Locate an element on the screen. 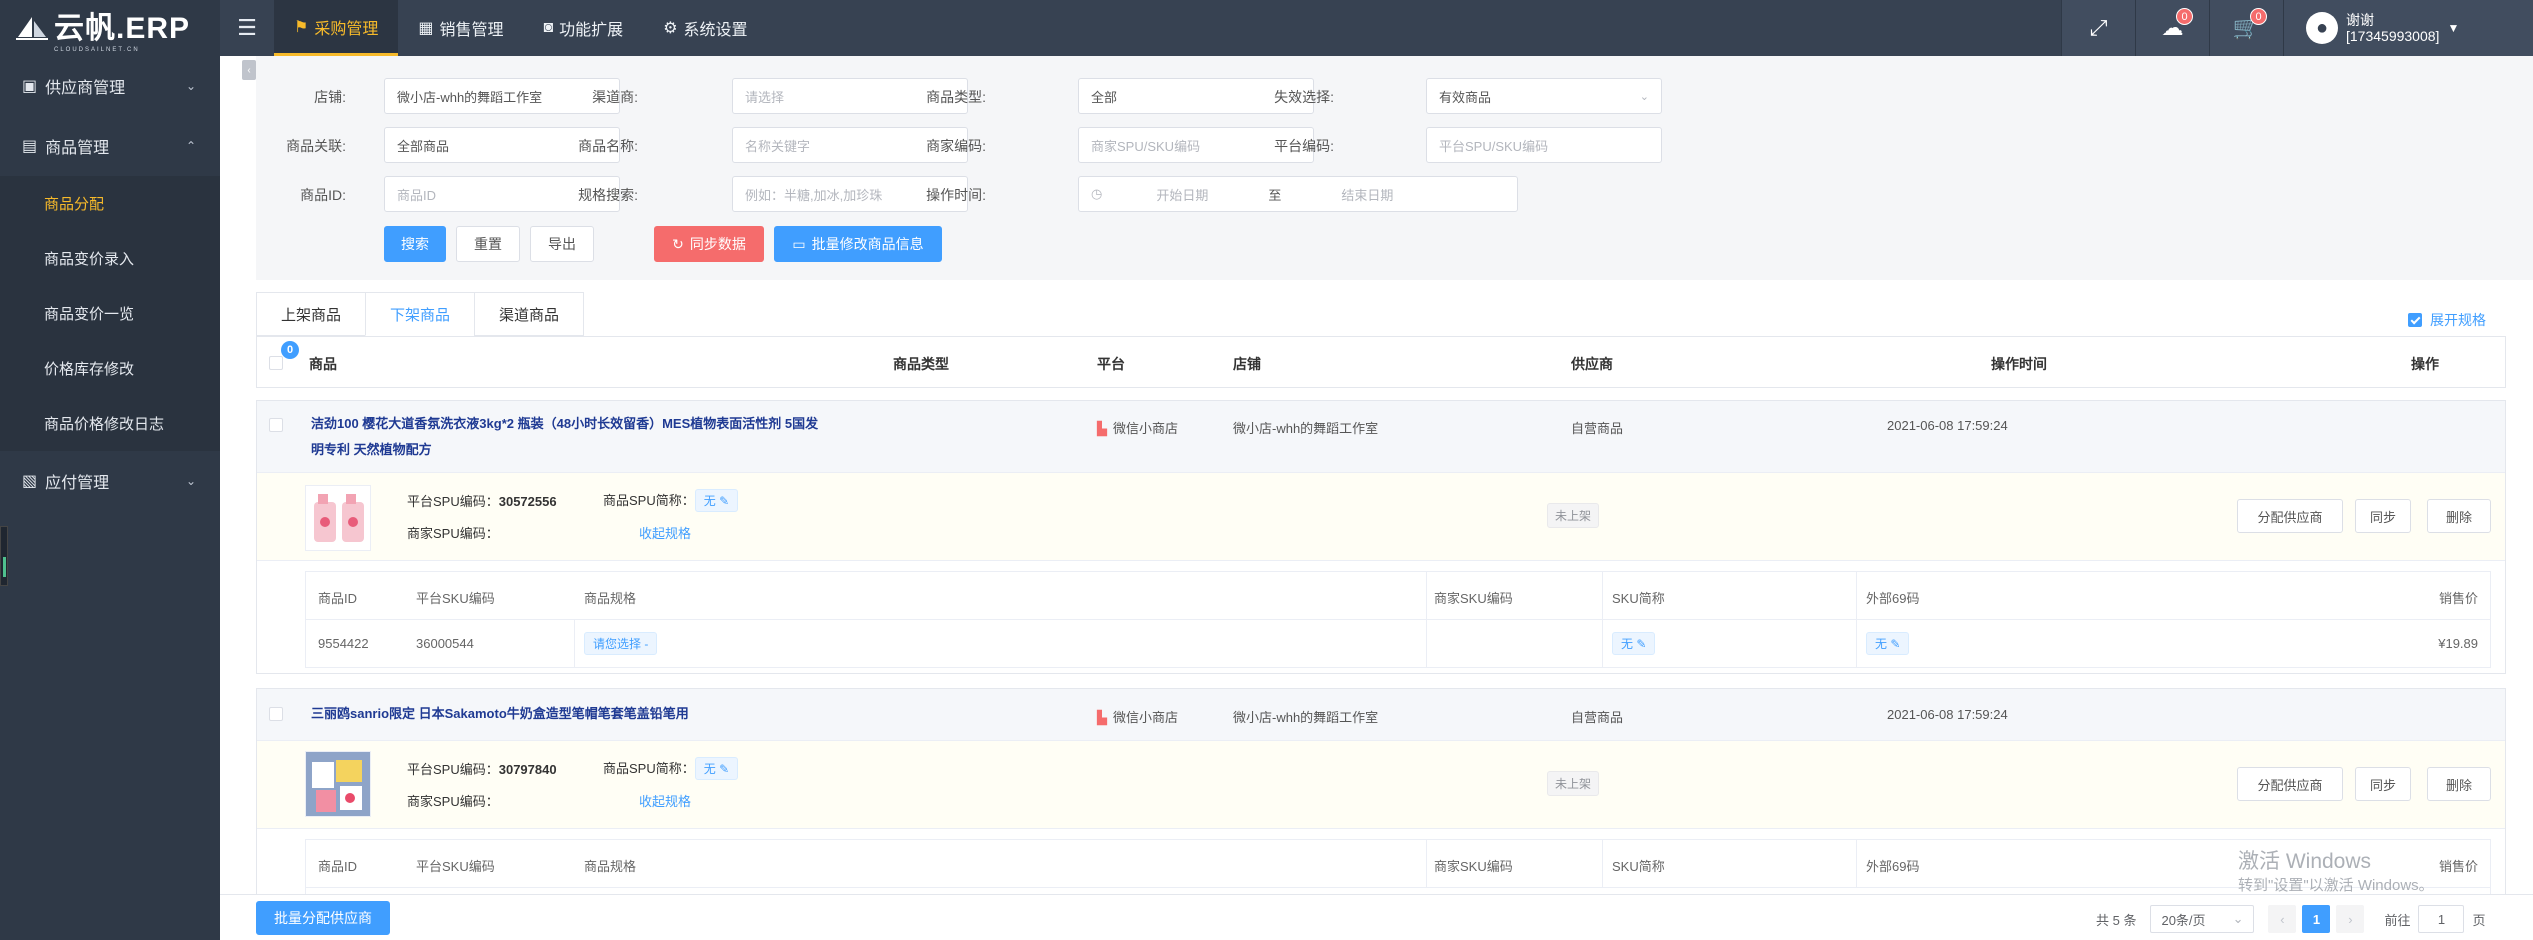  page-size-select: 20条/页 ⌄ is located at coordinates (2202, 919).